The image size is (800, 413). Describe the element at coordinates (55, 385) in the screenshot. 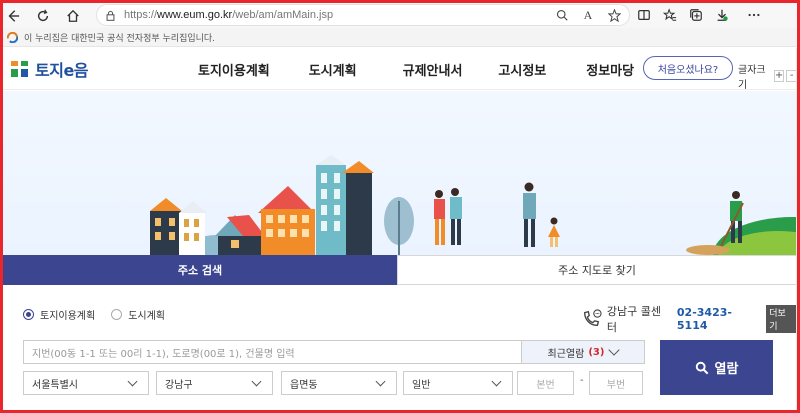

I see `select-sido-value: 서울특별시` at that location.